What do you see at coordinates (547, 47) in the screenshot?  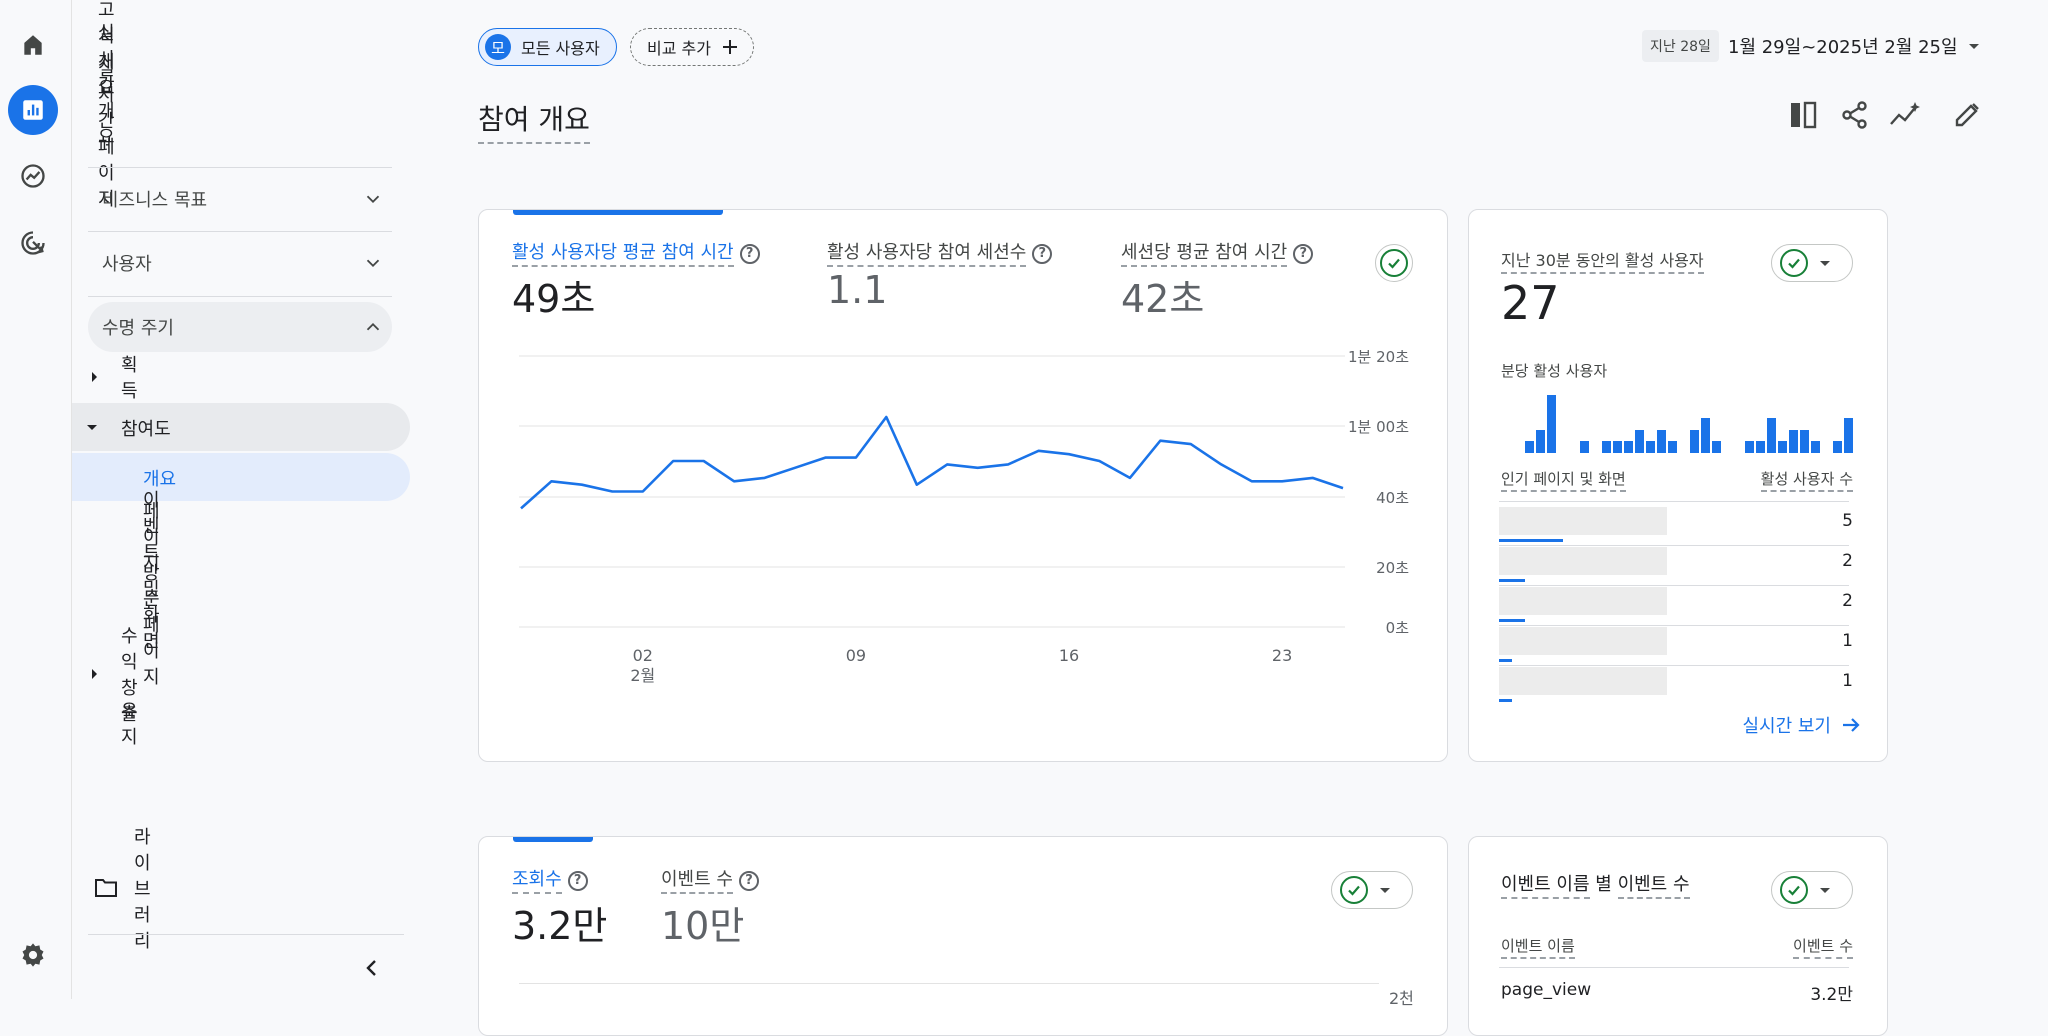 I see `segment-chip-all-users: 모 모든 사용자` at bounding box center [547, 47].